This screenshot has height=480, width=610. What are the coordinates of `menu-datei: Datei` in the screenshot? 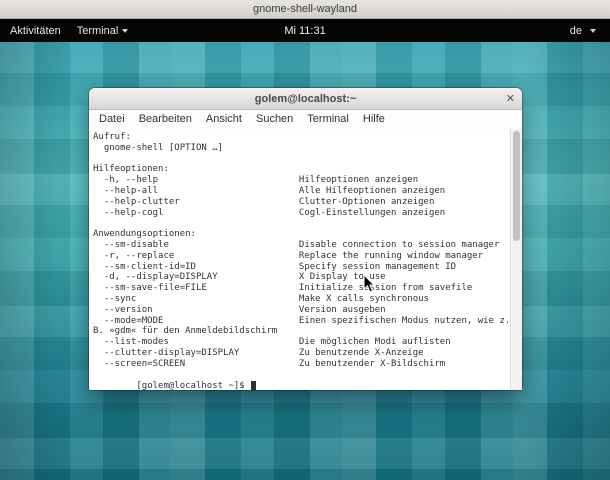 It's located at (112, 119).